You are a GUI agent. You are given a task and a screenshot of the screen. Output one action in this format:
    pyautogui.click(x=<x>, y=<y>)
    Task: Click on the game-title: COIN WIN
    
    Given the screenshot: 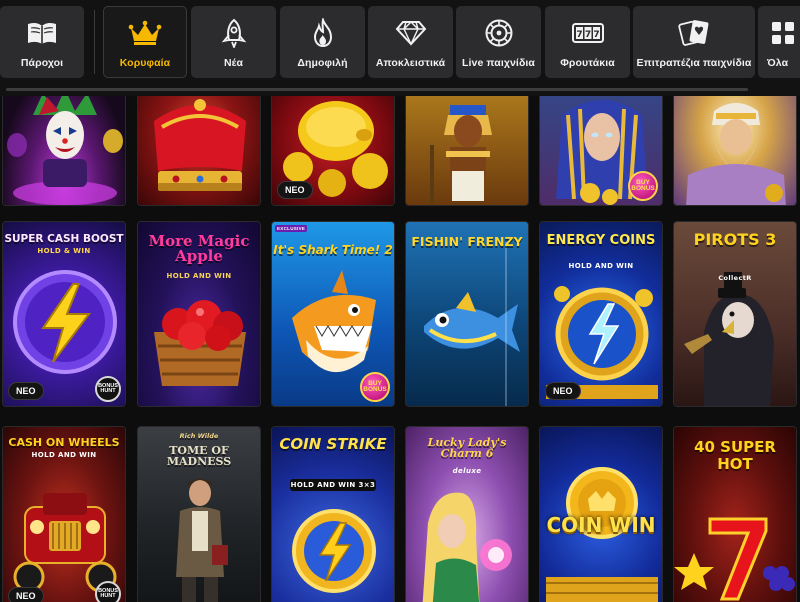 What is the action you would take?
    pyautogui.click(x=601, y=525)
    